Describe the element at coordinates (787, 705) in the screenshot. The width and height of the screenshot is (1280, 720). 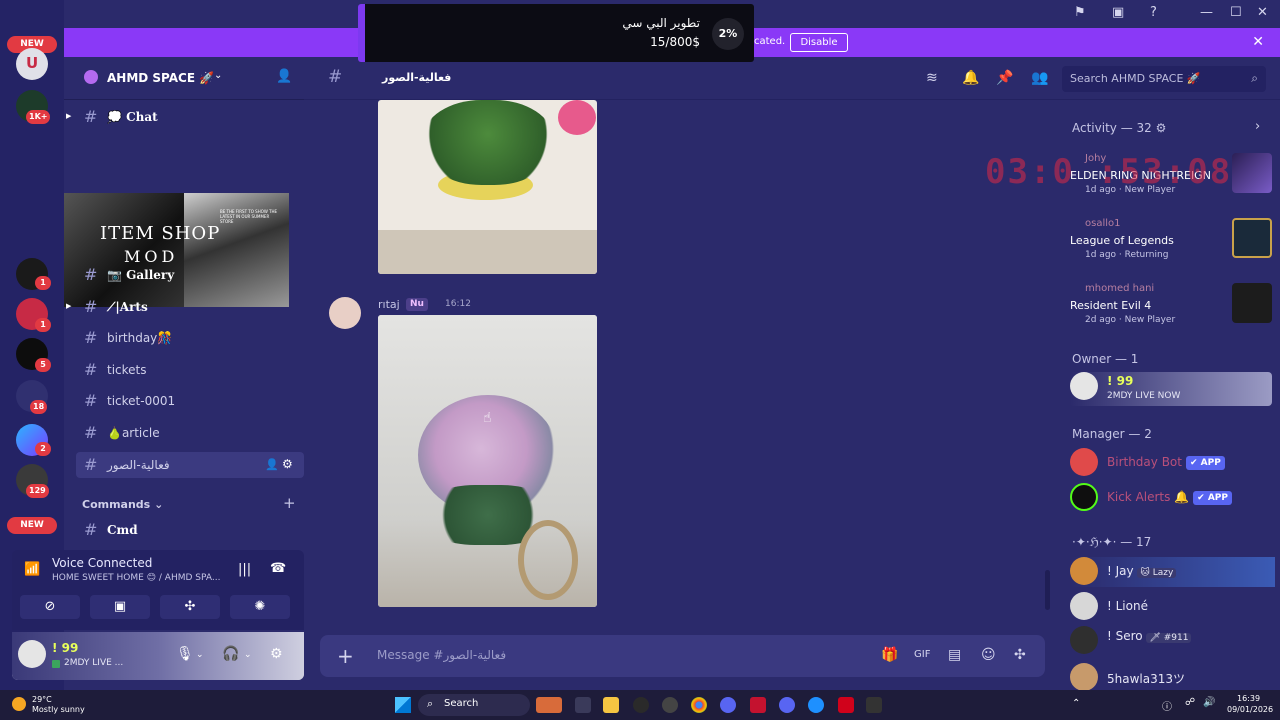
I see `discord-active-icon` at that location.